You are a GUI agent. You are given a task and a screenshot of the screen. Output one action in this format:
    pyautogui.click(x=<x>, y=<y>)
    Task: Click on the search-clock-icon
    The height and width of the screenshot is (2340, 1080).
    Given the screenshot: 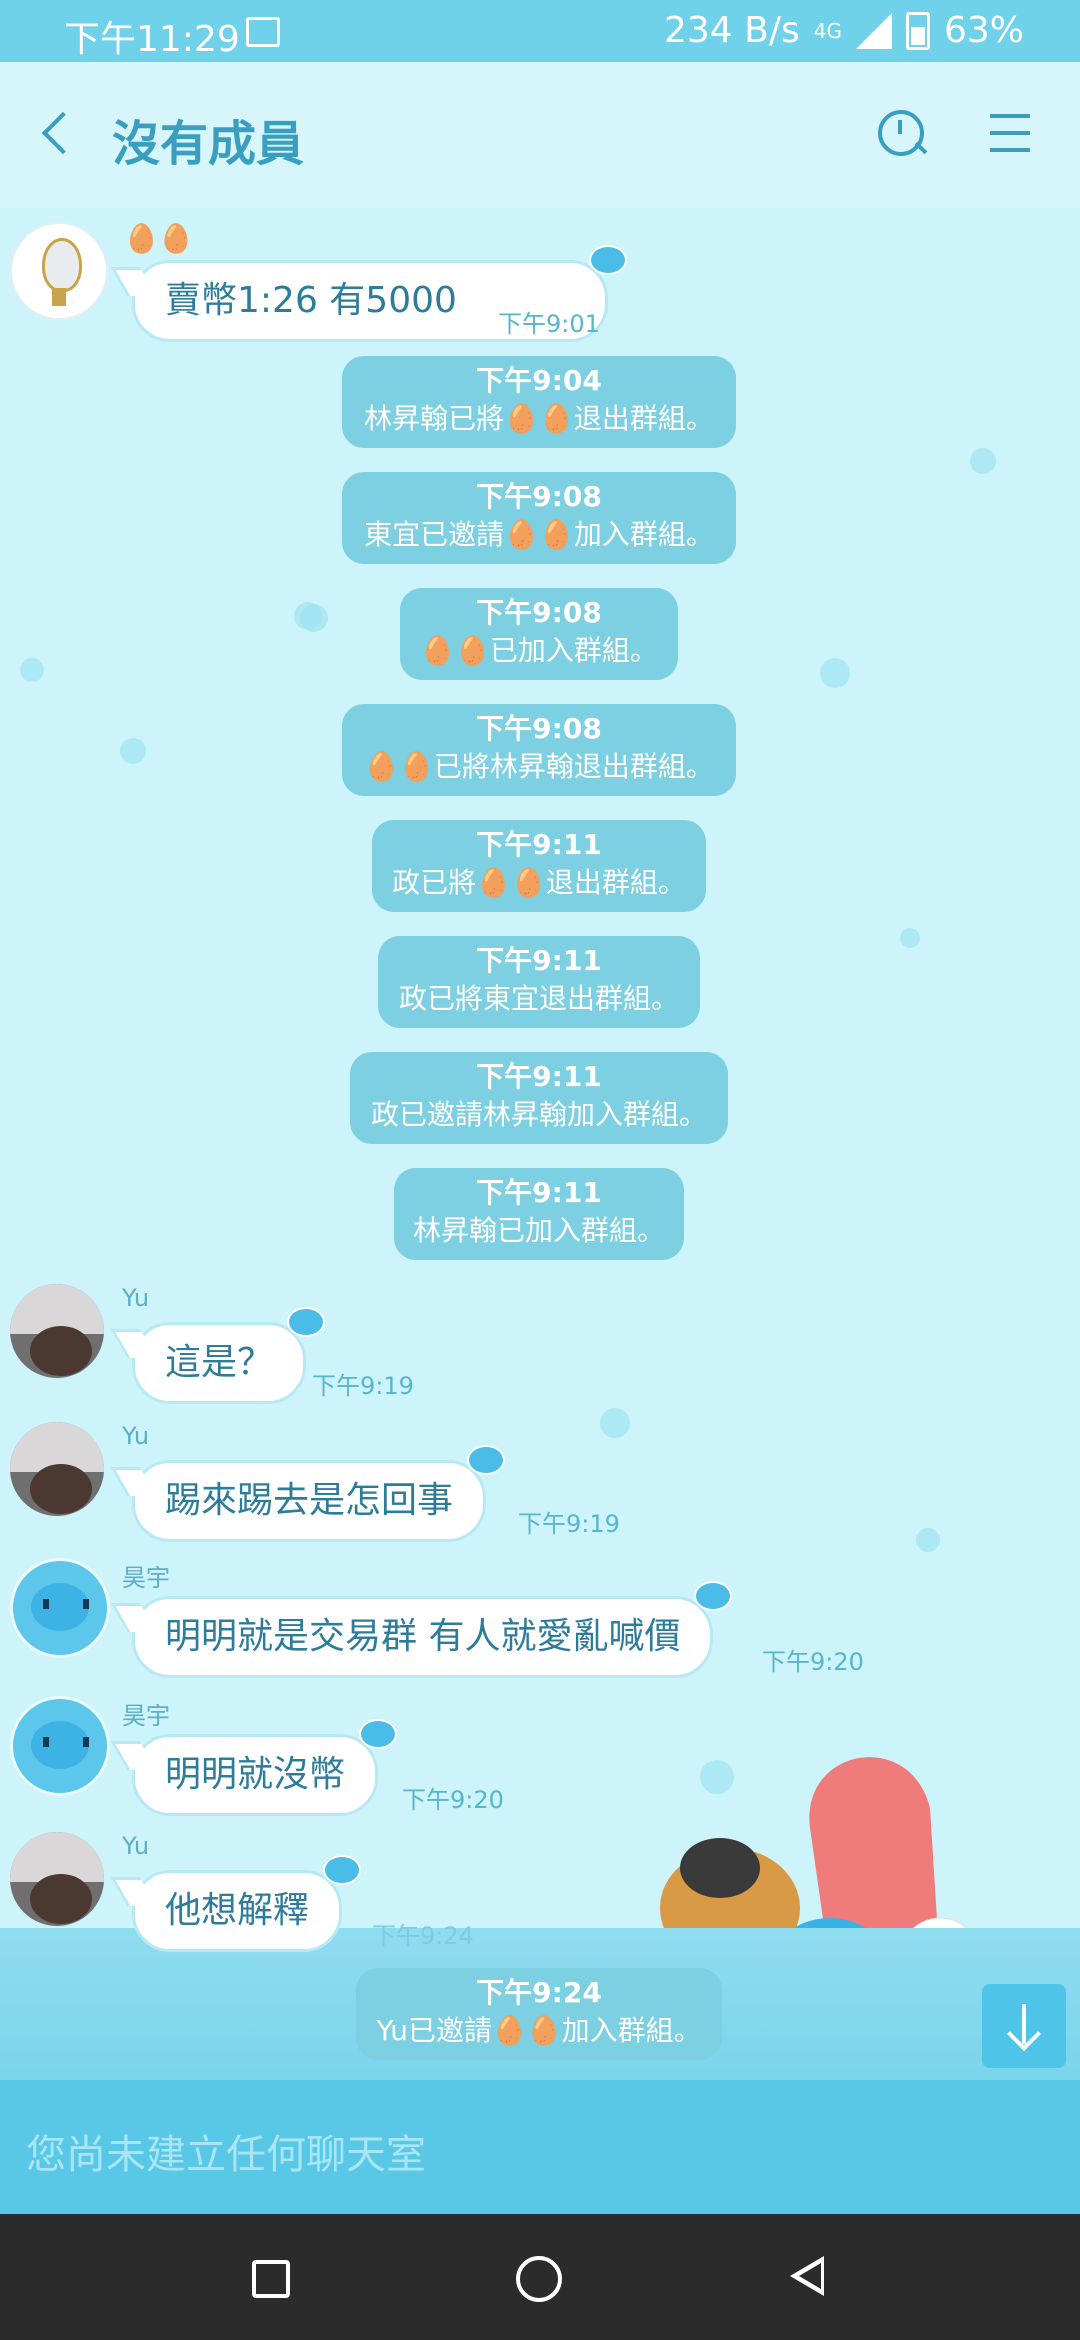 What is the action you would take?
    pyautogui.click(x=902, y=134)
    